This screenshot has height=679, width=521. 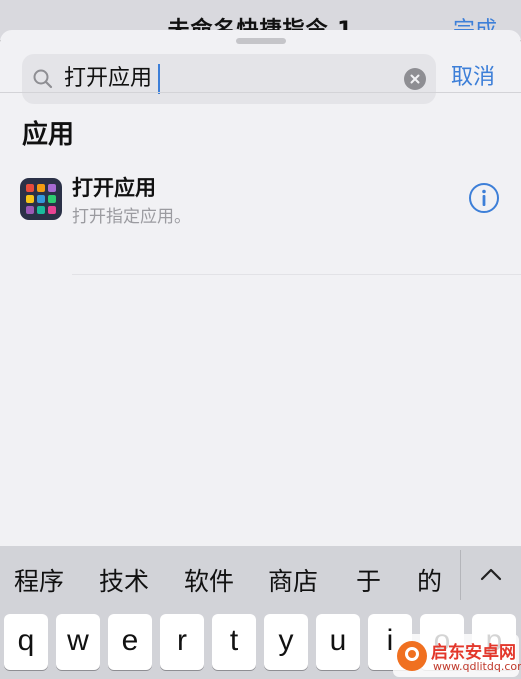 What do you see at coordinates (260, 205) in the screenshot?
I see `action-row-open-app: 打开应用 打开指定应用。` at bounding box center [260, 205].